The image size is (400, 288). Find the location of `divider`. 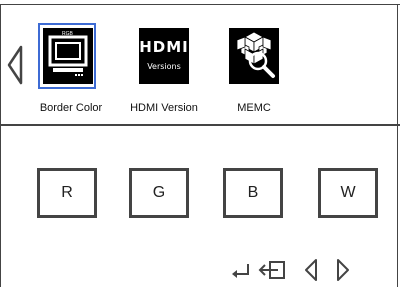

divider is located at coordinates (200, 125).